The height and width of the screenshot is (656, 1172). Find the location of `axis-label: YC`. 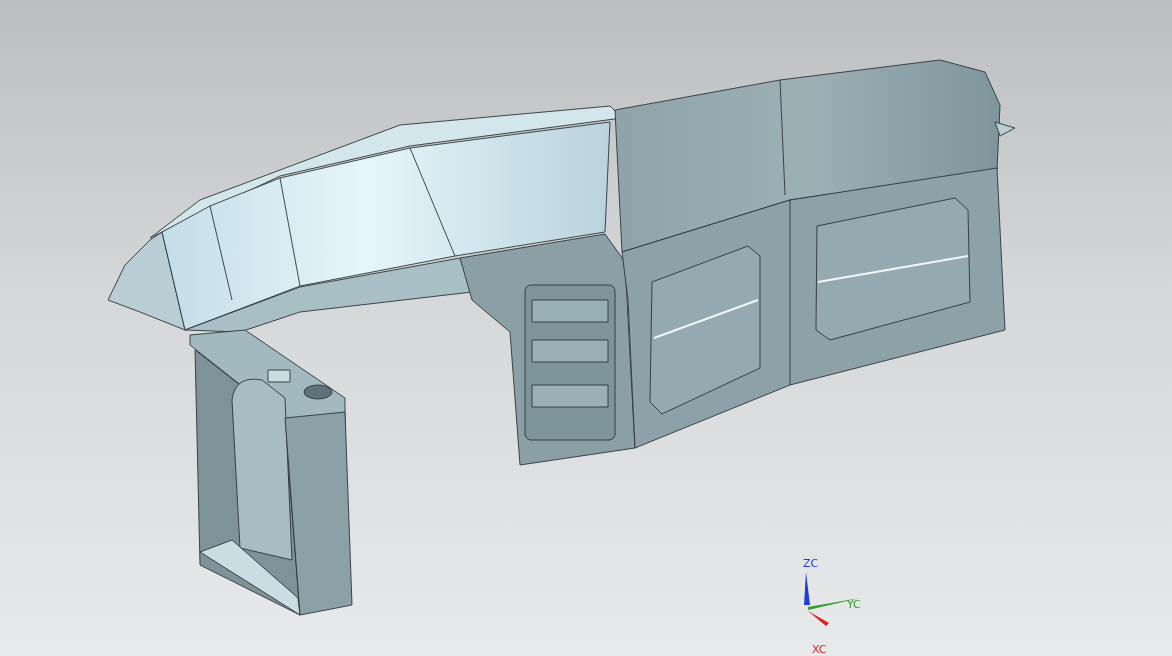

axis-label: YC is located at coordinates (854, 604).